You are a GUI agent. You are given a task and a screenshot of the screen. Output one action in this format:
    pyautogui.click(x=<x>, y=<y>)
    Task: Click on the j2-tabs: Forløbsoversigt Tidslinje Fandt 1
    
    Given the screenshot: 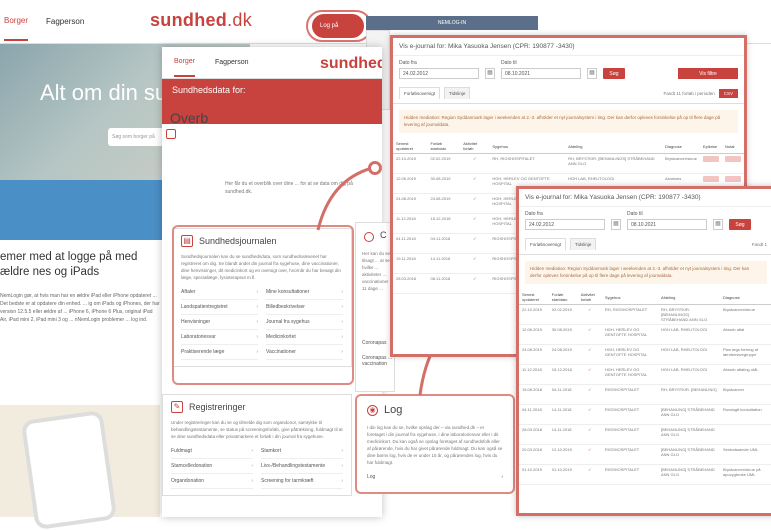 What is the action you would take?
    pyautogui.click(x=645, y=244)
    